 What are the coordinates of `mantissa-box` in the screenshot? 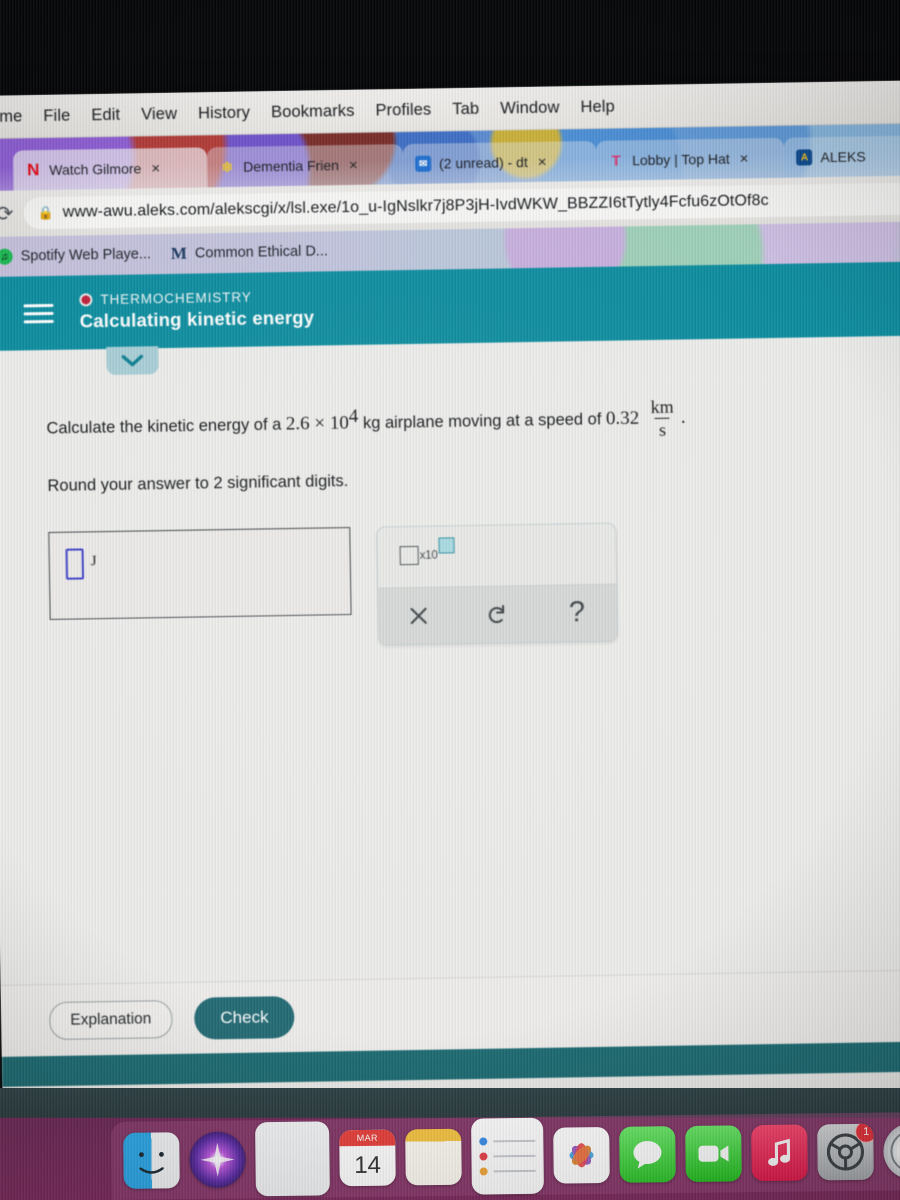 It's located at (409, 555).